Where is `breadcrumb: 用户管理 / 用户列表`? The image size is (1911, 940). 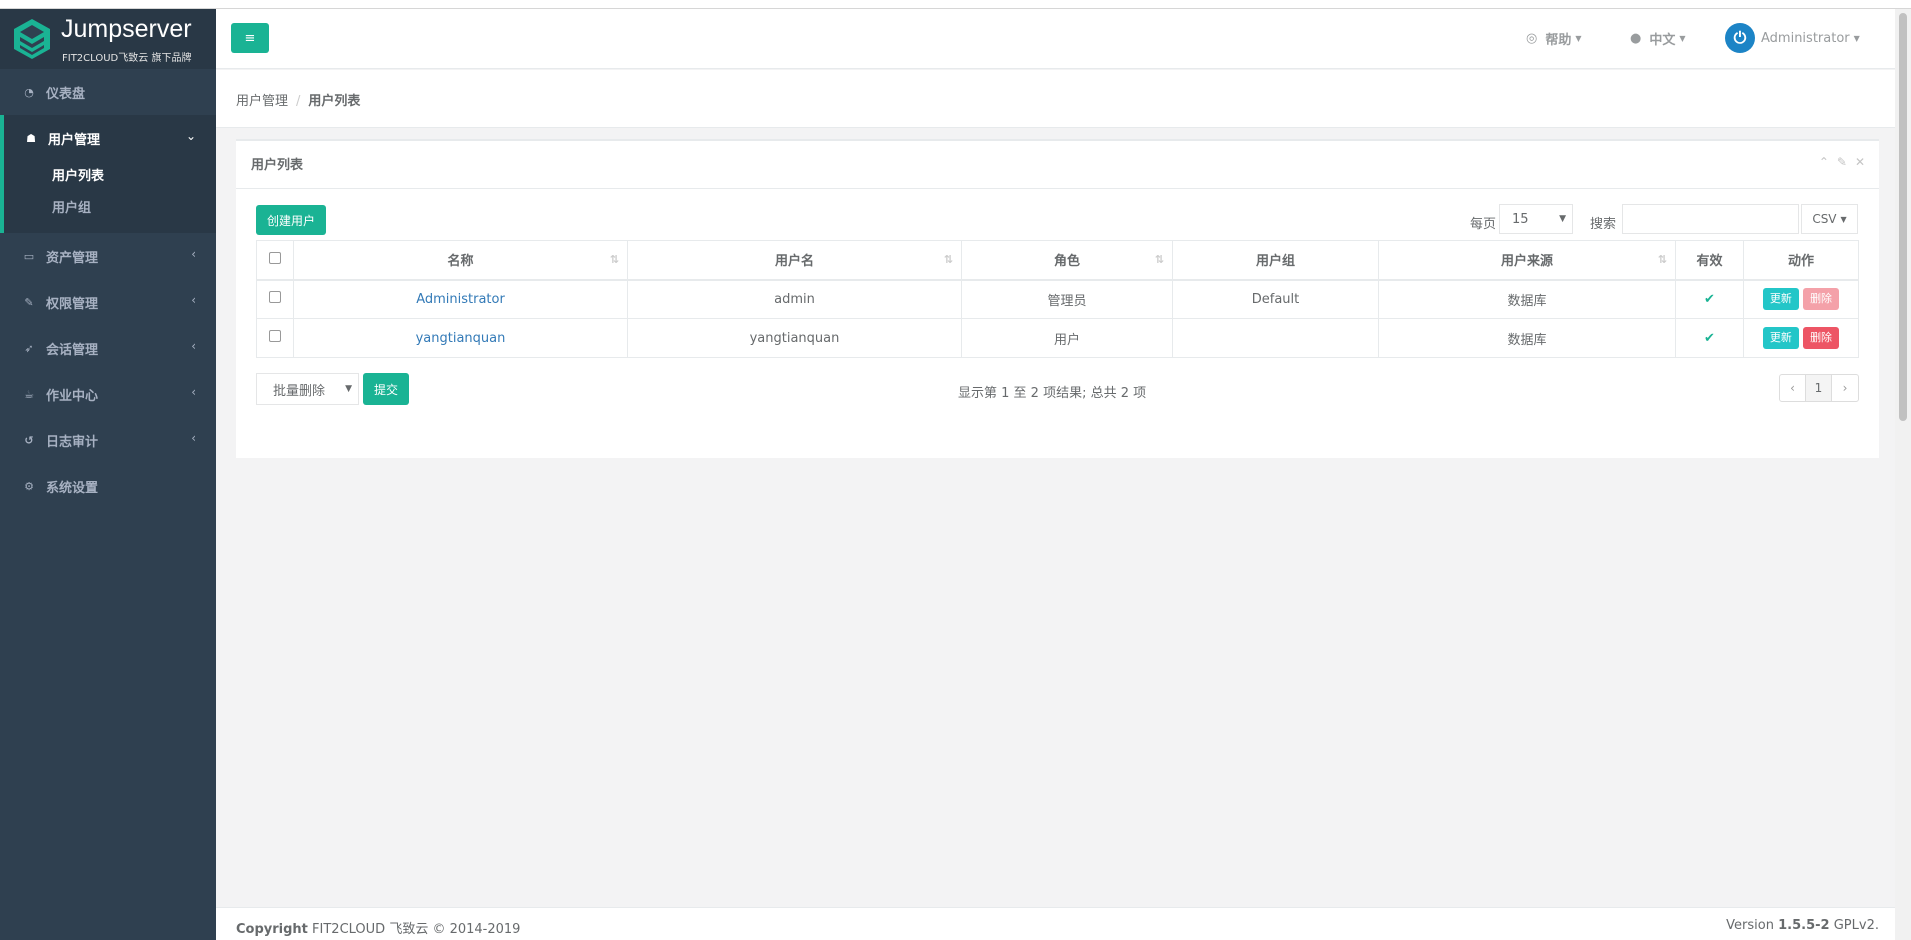
breadcrumb: 用户管理 / 用户列表 is located at coordinates (298, 99).